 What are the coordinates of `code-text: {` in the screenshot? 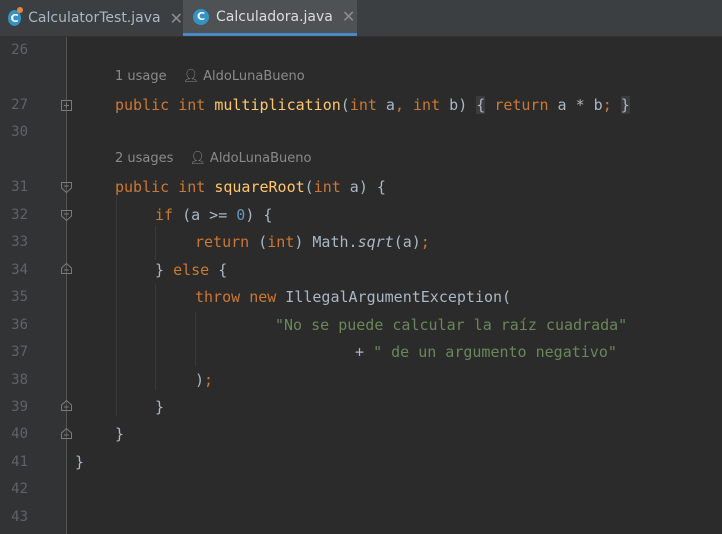 It's located at (218, 270).